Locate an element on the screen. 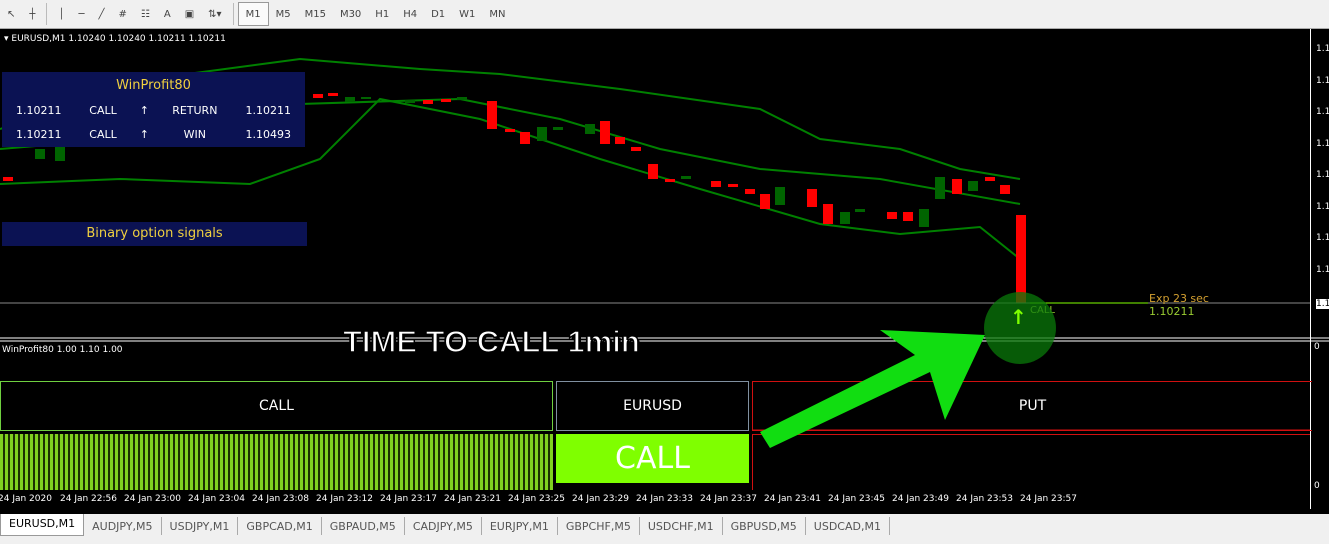  overlay-arrow is located at coordinates (908, 370).